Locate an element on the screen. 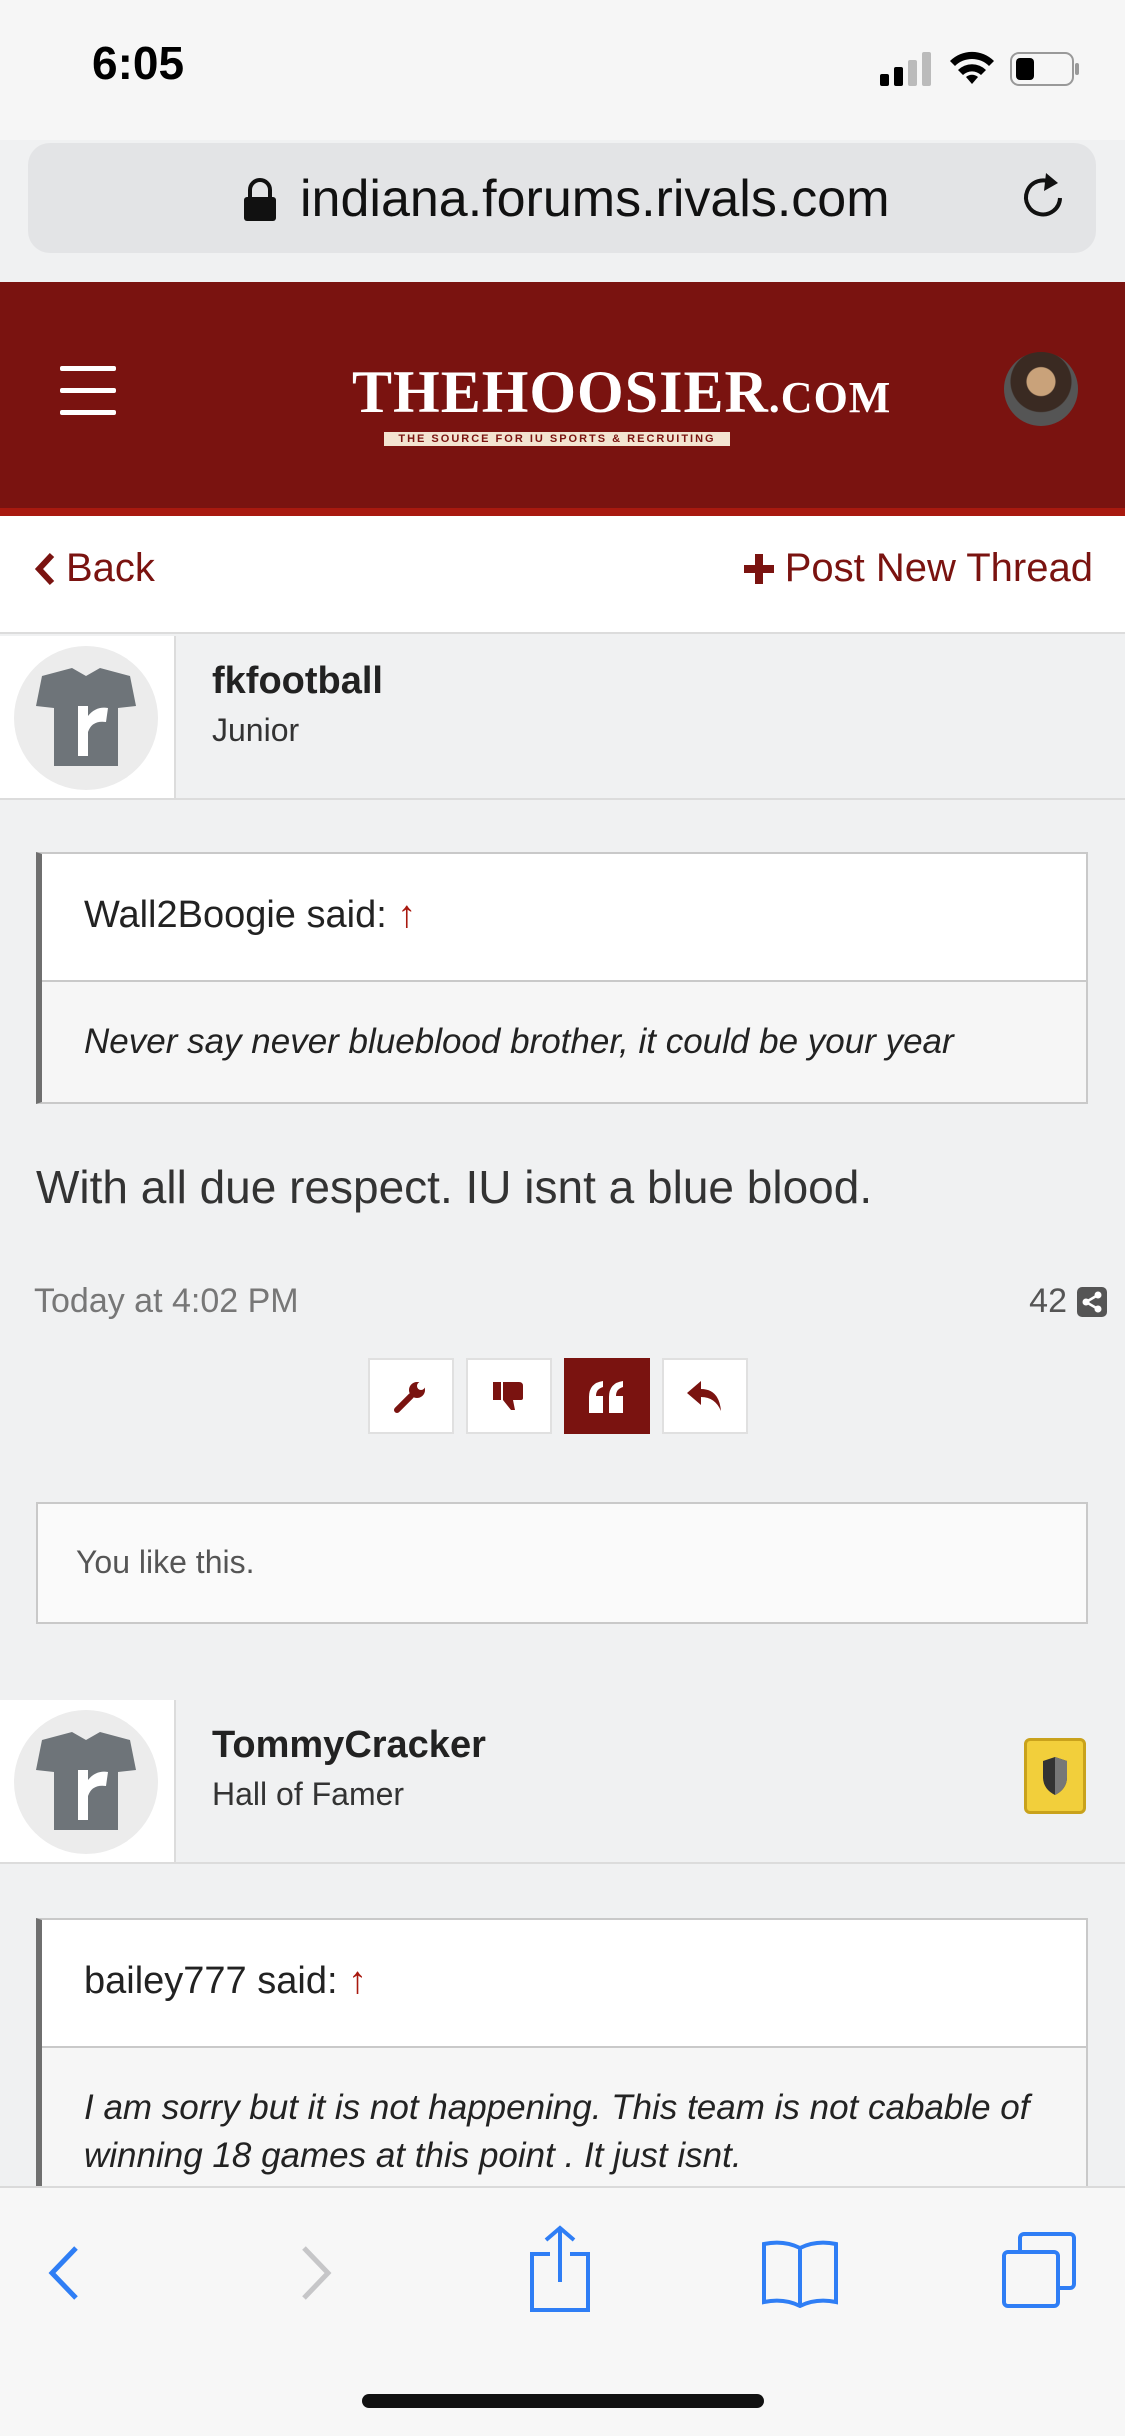 This screenshot has height=2436, width=1125. share-sheet-icon is located at coordinates (560, 2269).